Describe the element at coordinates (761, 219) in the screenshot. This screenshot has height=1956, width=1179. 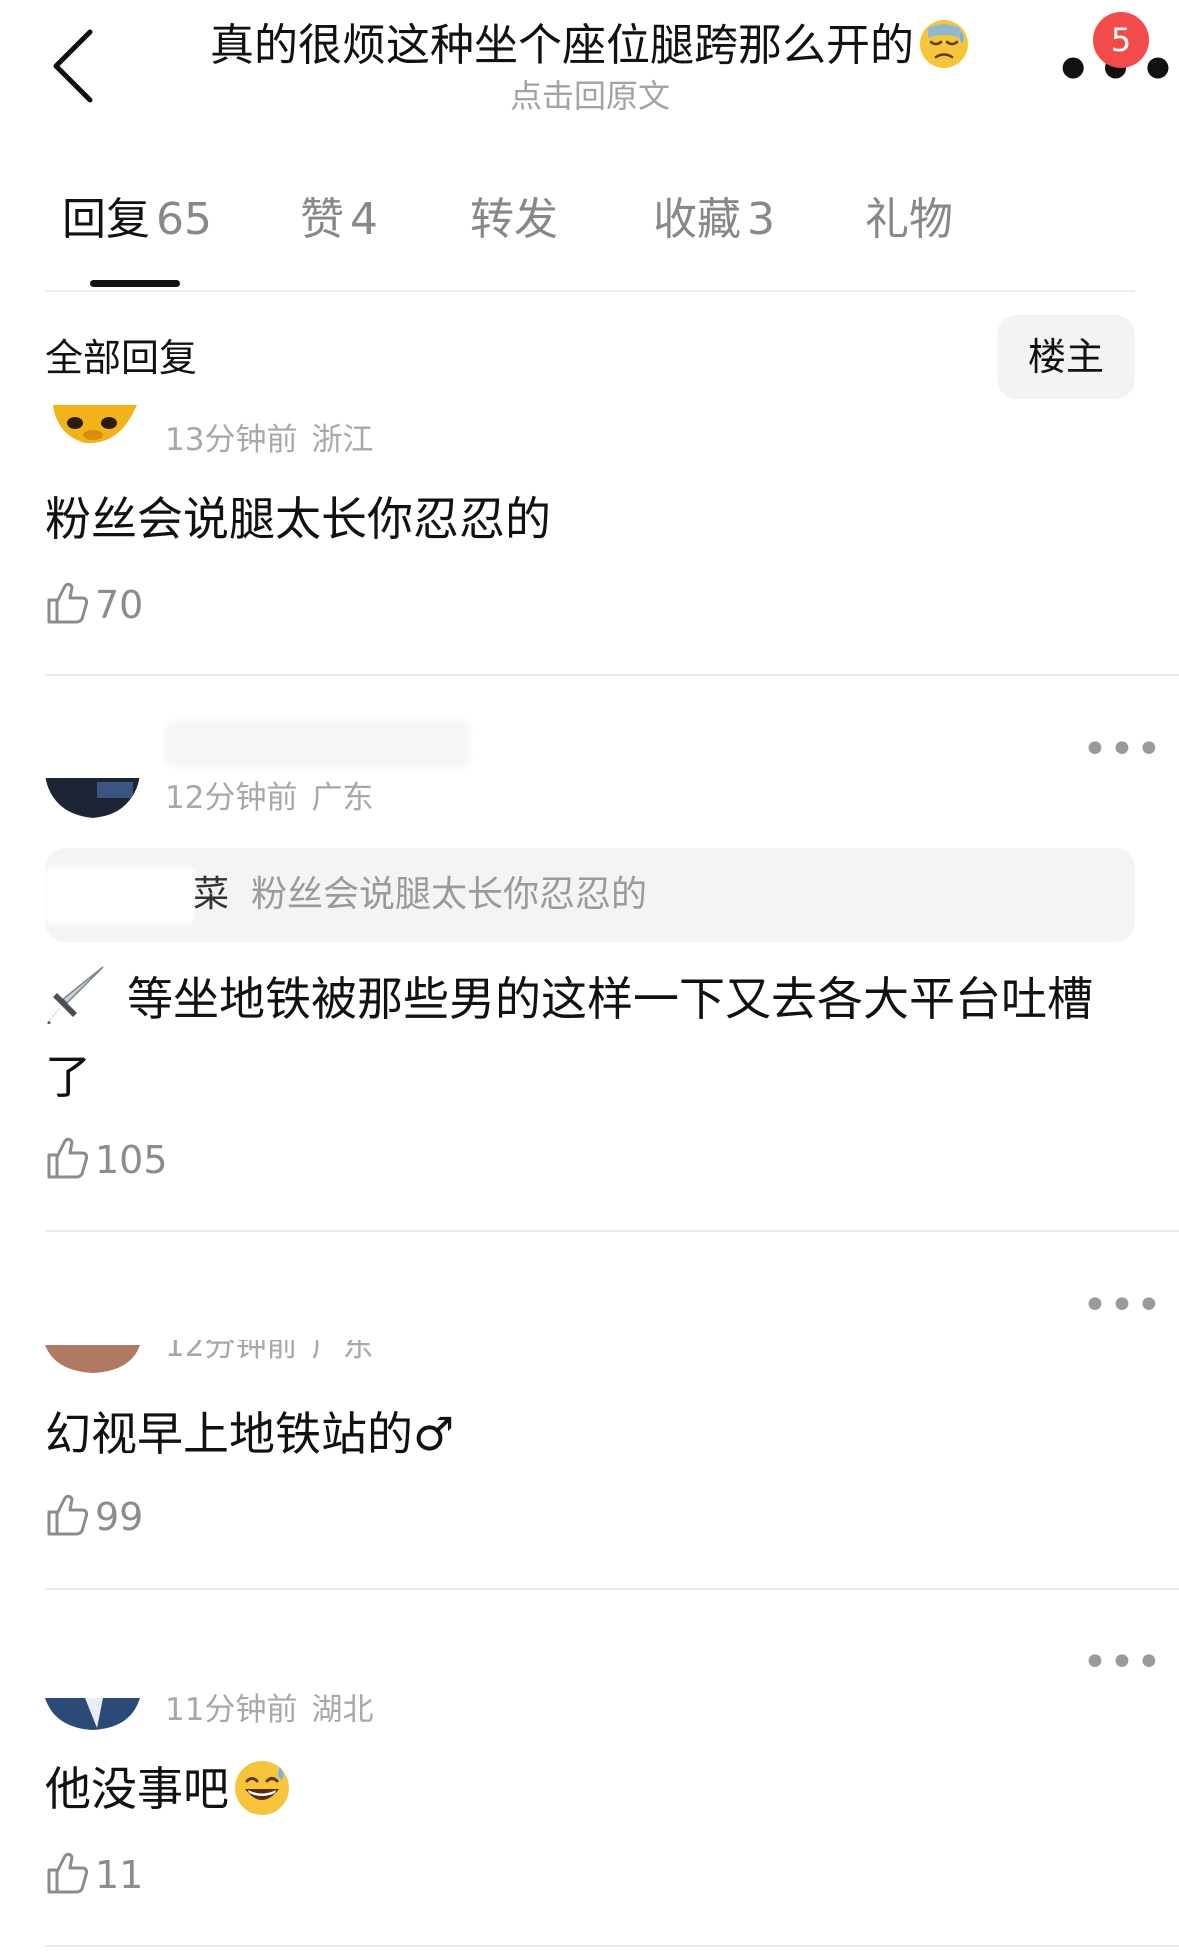
I see `tab-count: 3` at that location.